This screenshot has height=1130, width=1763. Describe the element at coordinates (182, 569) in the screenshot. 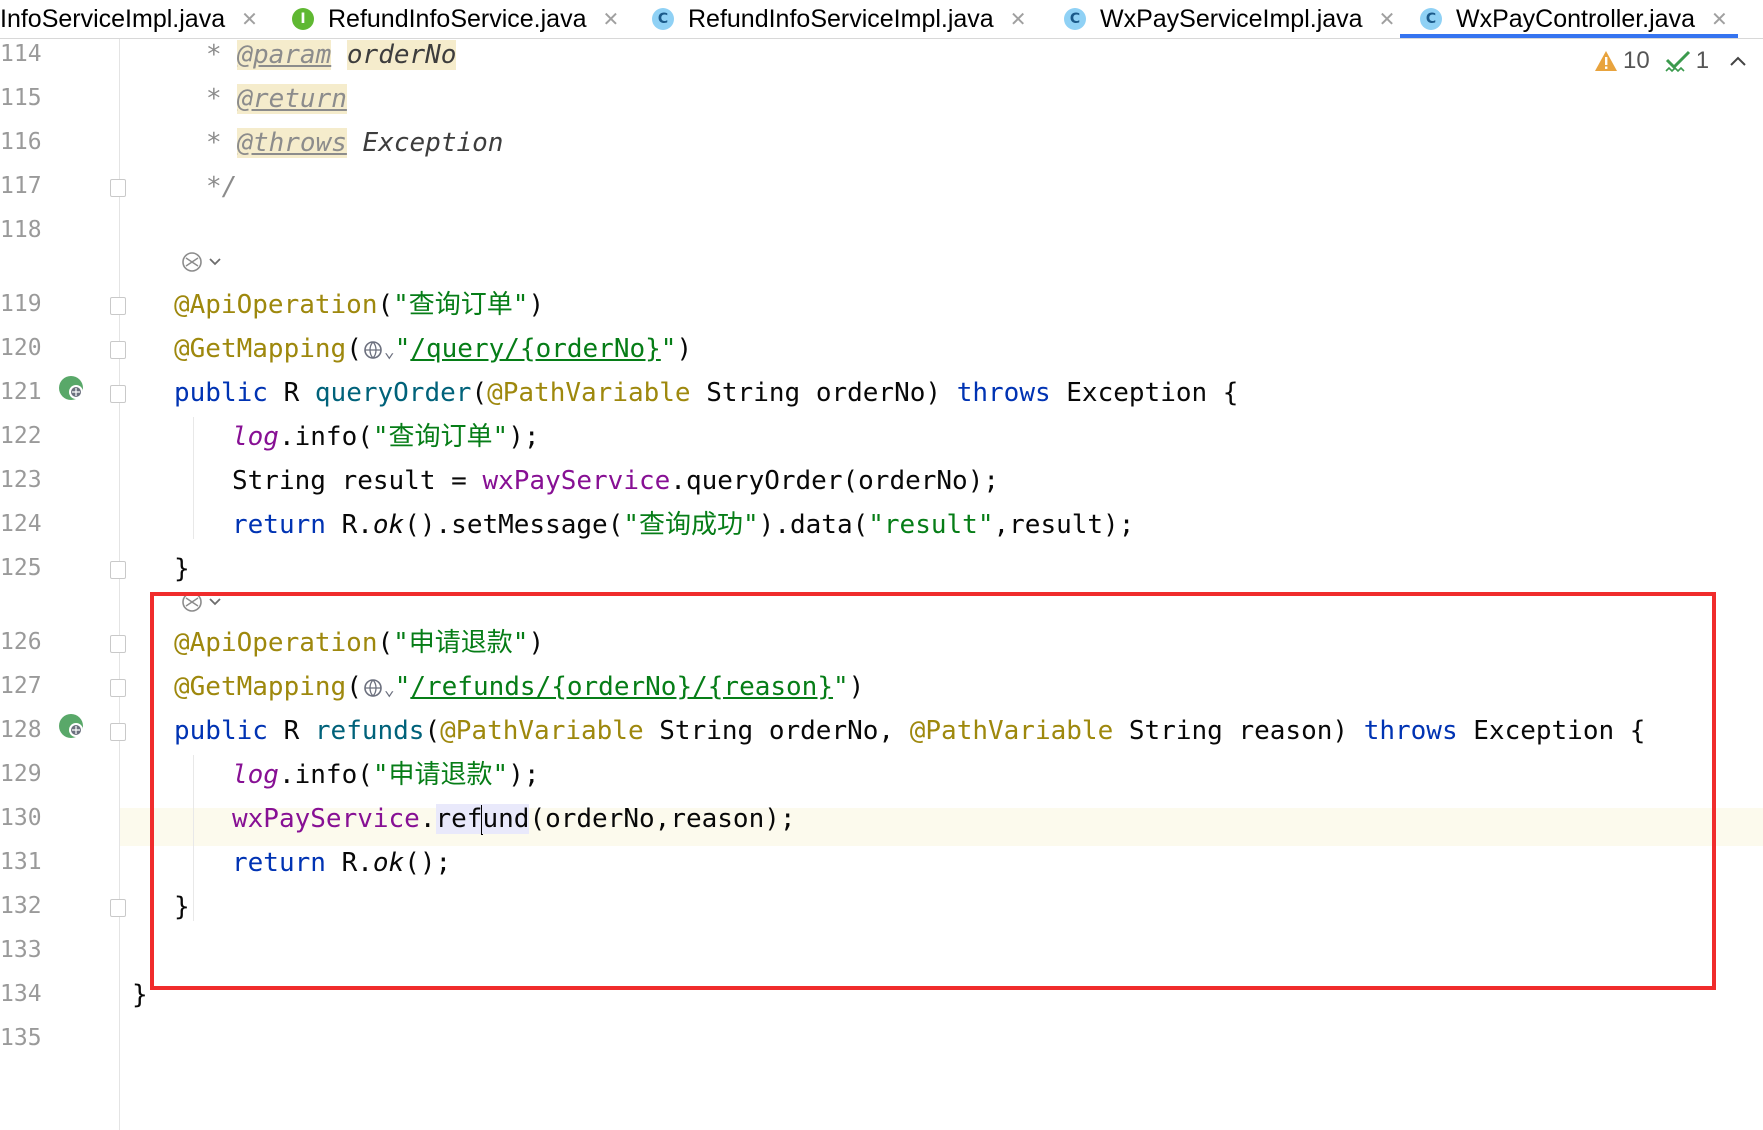

I see `code-line-125: }` at that location.